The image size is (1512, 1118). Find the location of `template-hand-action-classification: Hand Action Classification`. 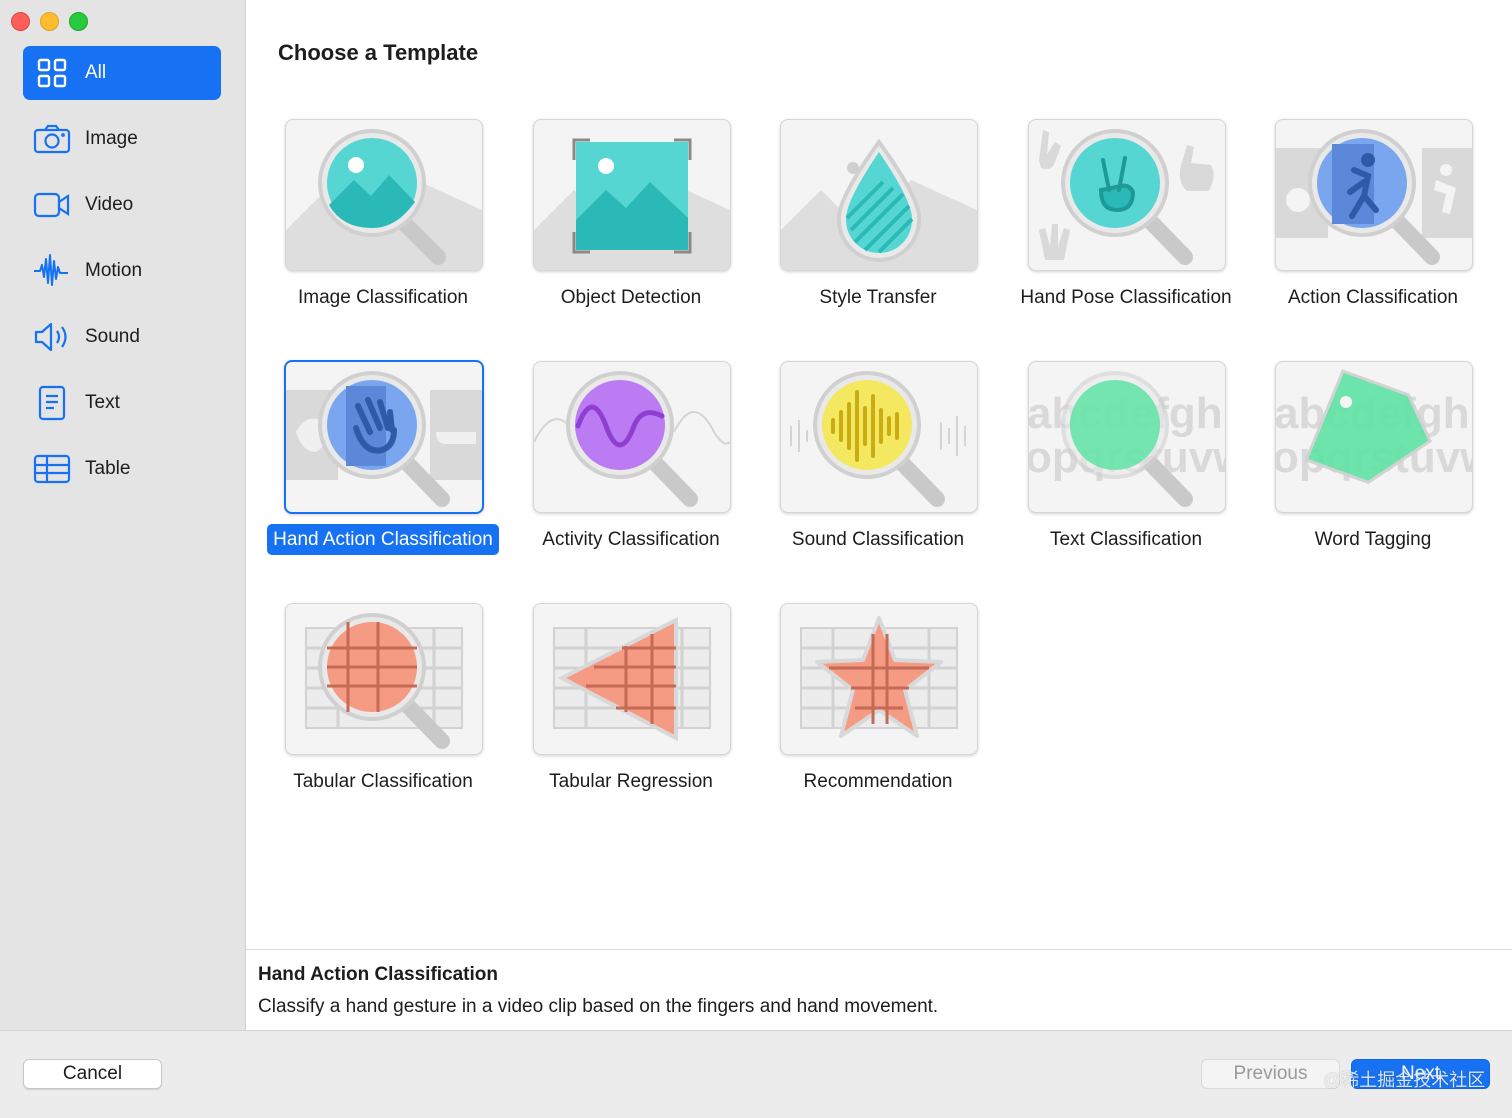

template-hand-action-classification: Hand Action Classification is located at coordinates (373, 460).